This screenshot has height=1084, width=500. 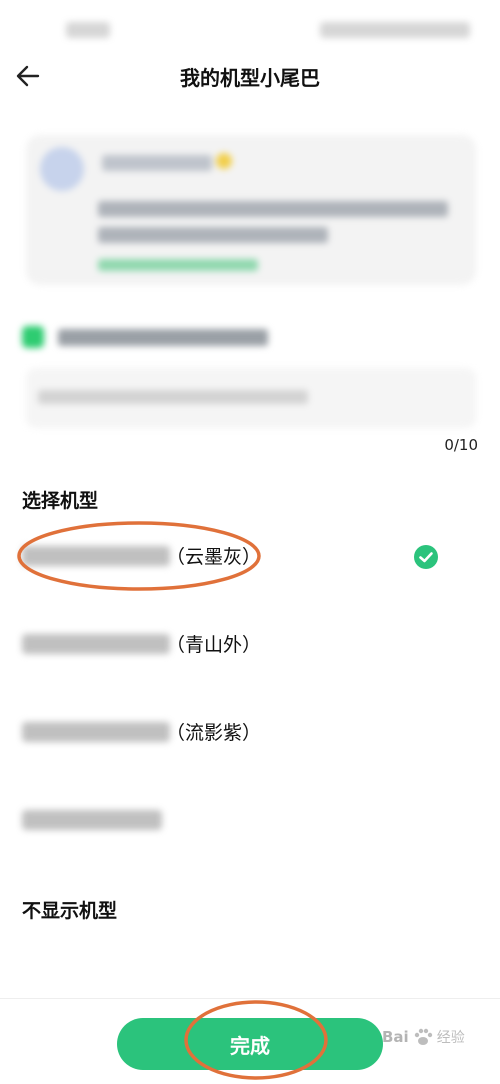 What do you see at coordinates (426, 557) in the screenshot?
I see `check-circle-icon` at bounding box center [426, 557].